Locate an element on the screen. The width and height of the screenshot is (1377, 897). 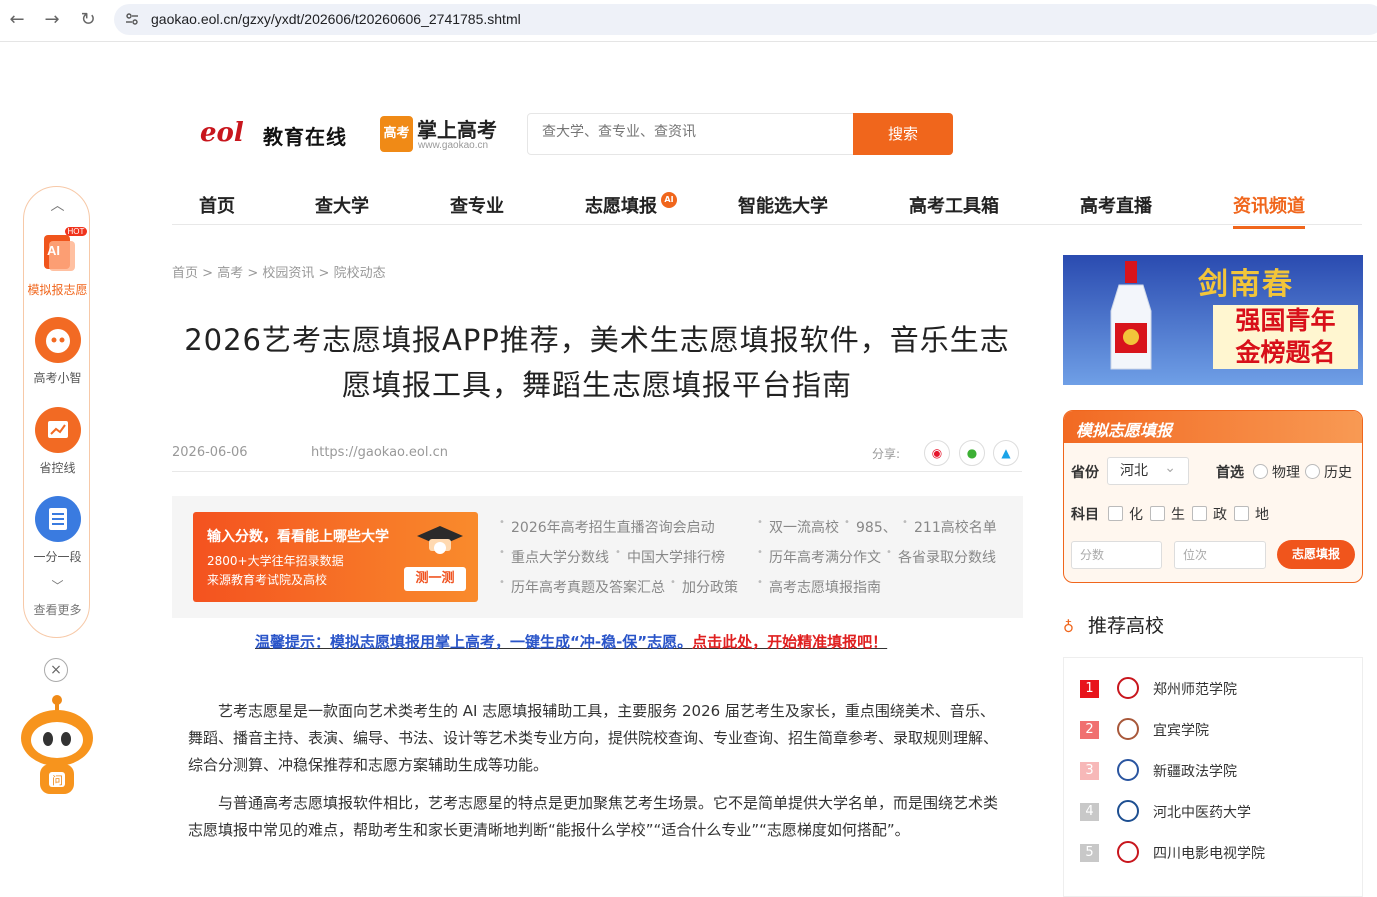
nav-live: 高考直播 is located at coordinates (1116, 205).